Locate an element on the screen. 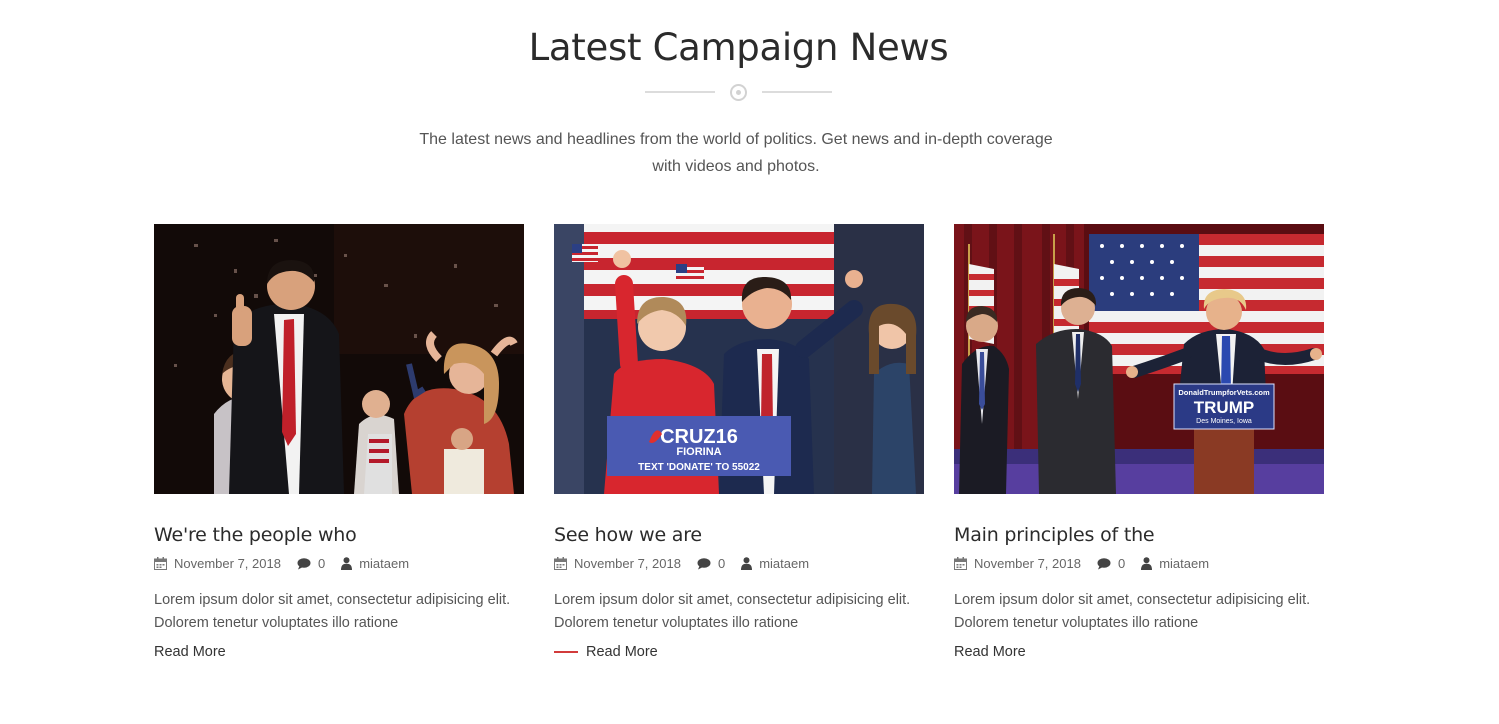 Image resolution: width=1499 pixels, height=724 pixels. news-card-title: See how we are is located at coordinates (739, 535).